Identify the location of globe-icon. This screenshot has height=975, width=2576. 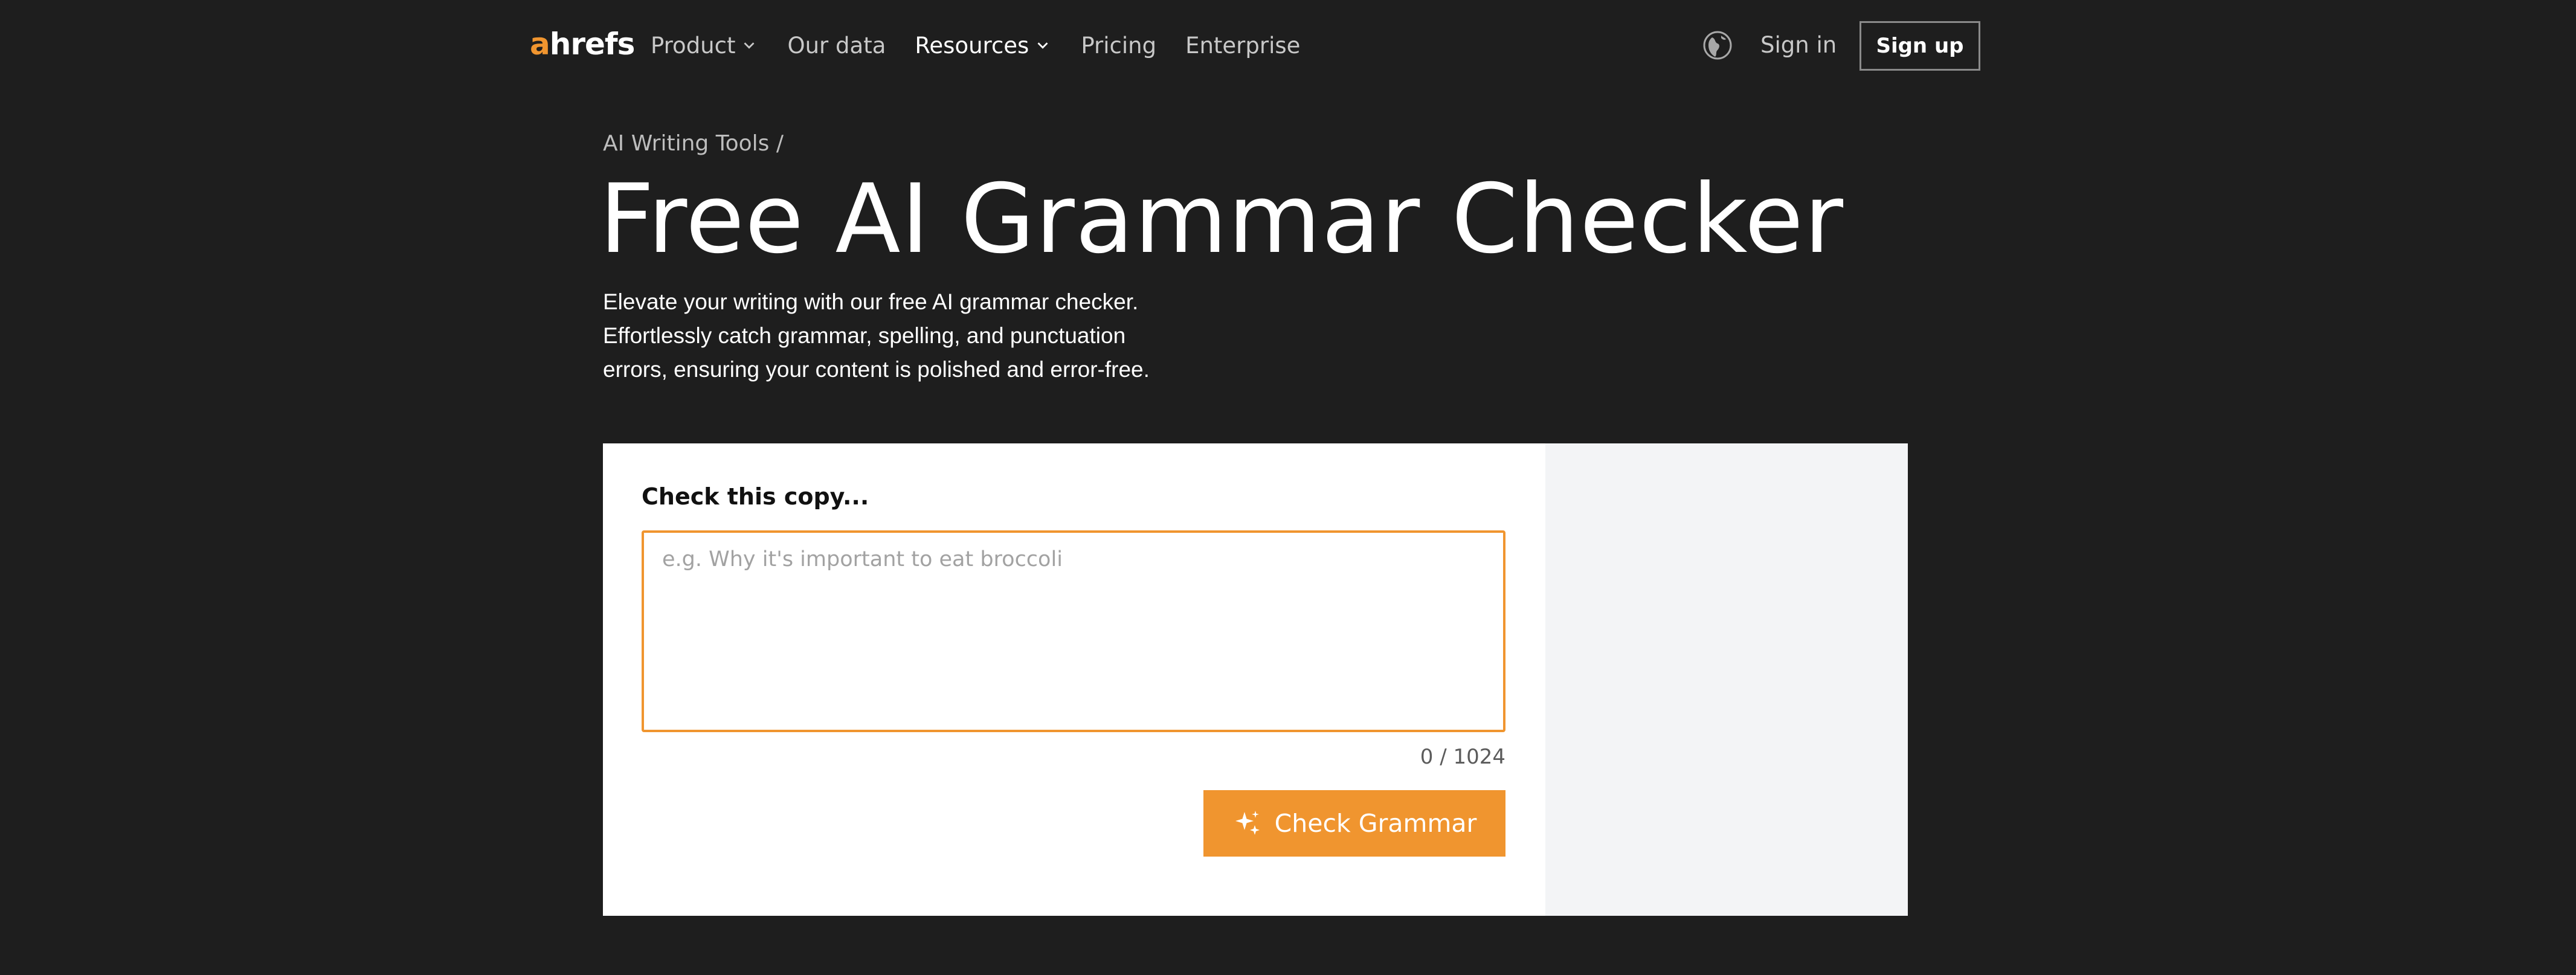
(1717, 45).